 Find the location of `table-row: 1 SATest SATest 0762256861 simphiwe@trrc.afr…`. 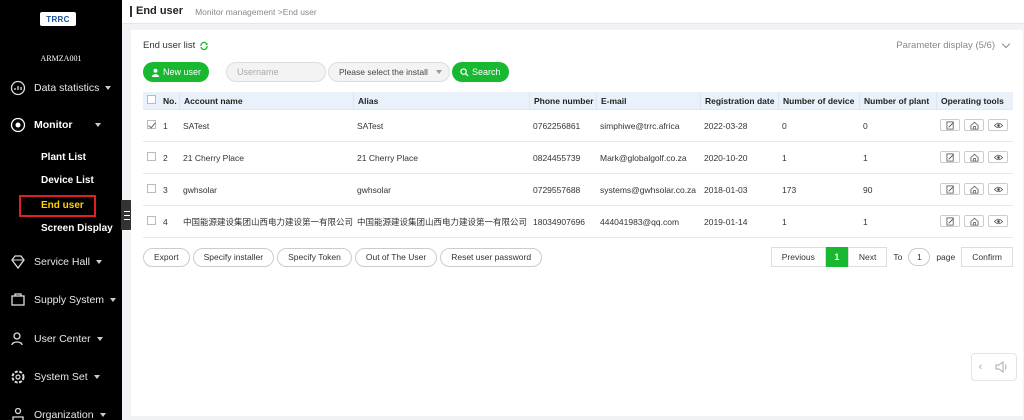

table-row: 1 SATest SATest 0762256861 simphiwe@trrc.afr… is located at coordinates (578, 126).